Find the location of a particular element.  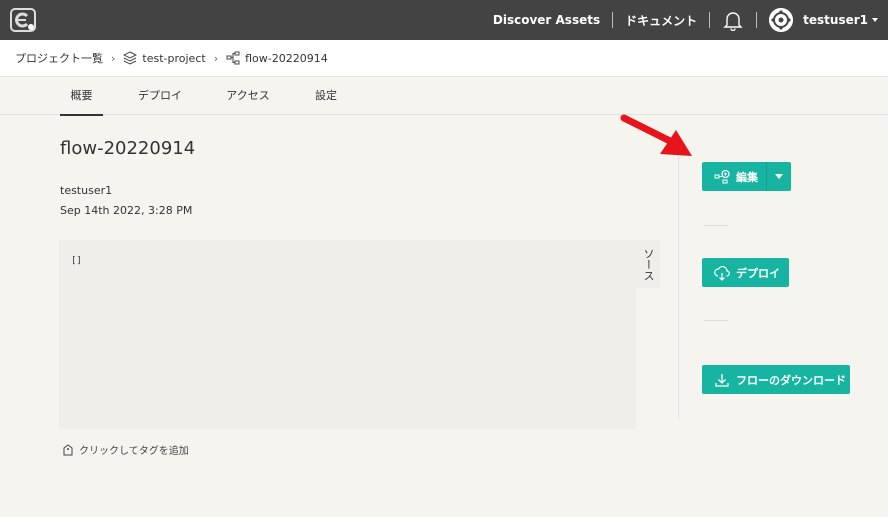

date-label: Sep 14th 2022, 3:28 PM is located at coordinates (126, 210).